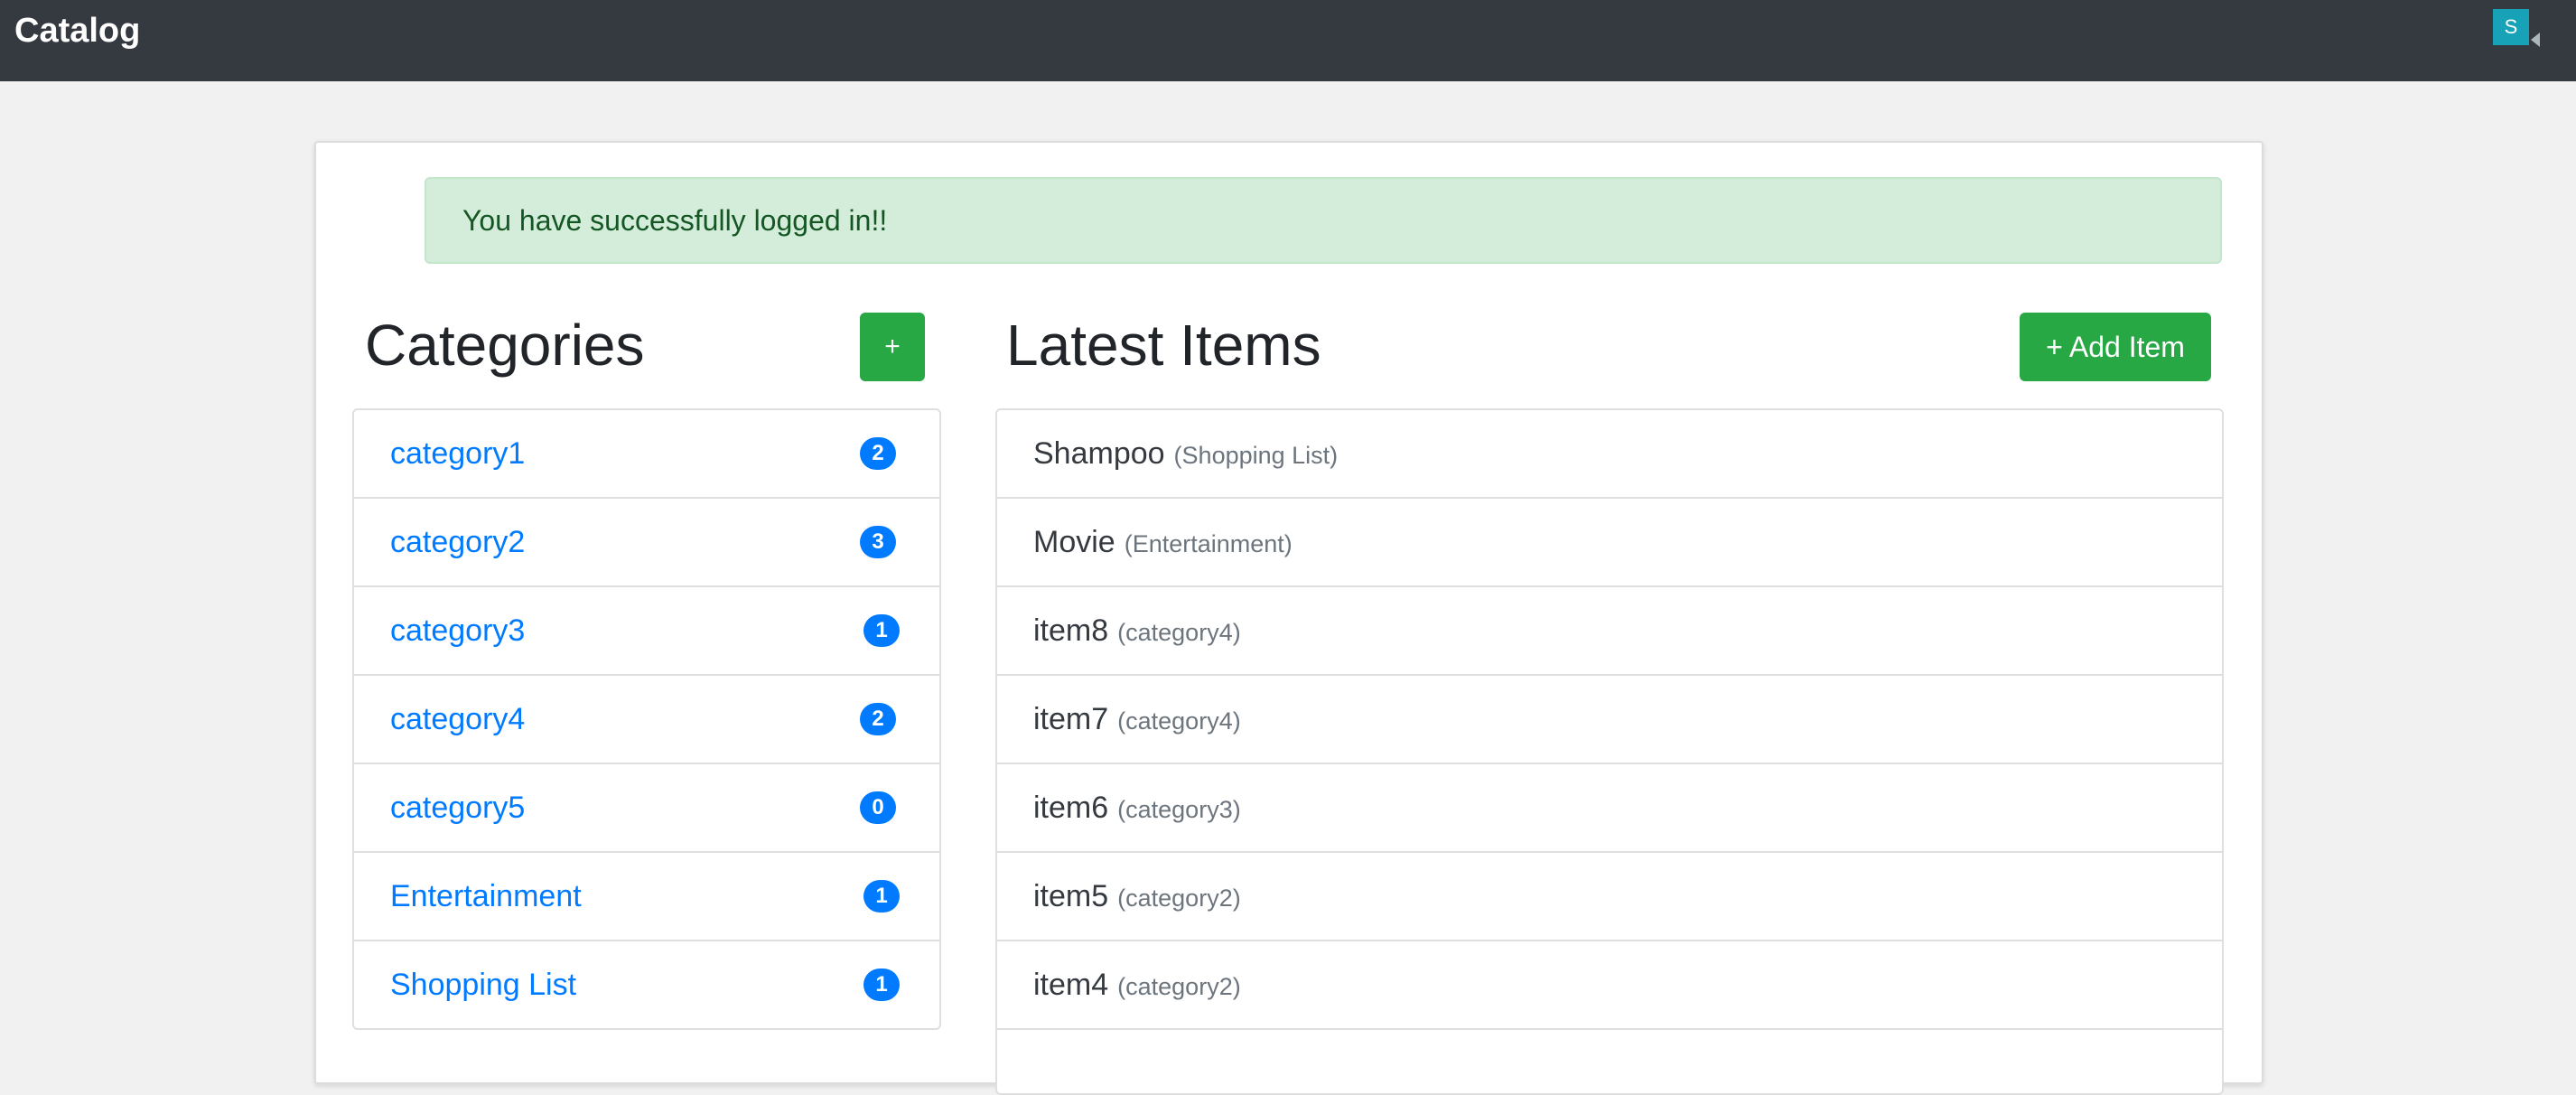 This screenshot has width=2576, height=1095. What do you see at coordinates (486, 896) in the screenshot?
I see `category-link: Entertainment` at bounding box center [486, 896].